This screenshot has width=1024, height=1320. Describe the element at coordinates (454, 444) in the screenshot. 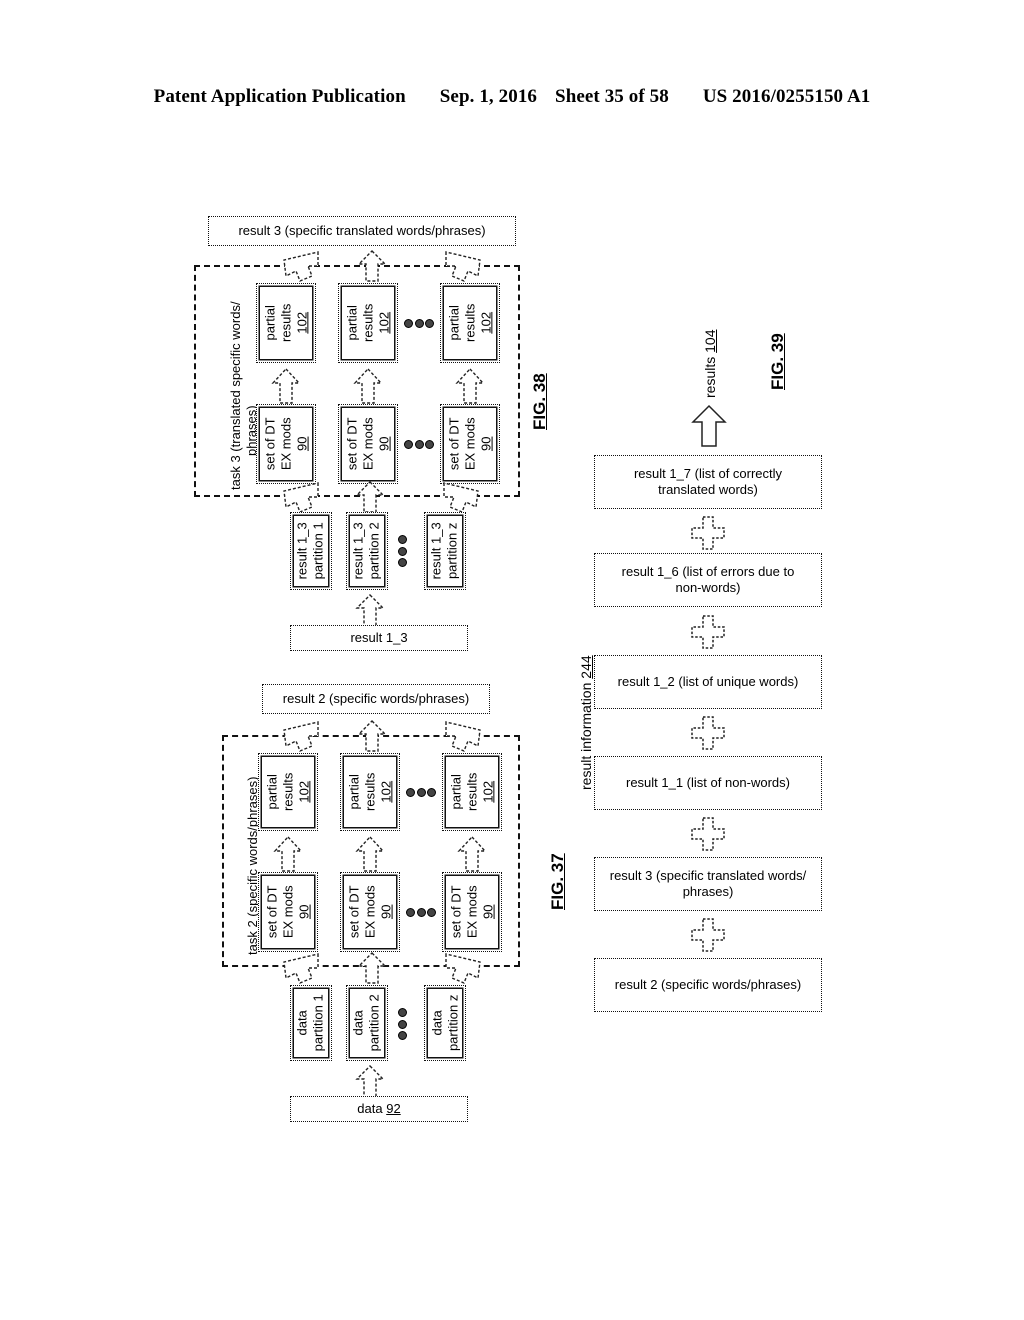

I see `fig38-dtex-z-line1: set of DT` at that location.